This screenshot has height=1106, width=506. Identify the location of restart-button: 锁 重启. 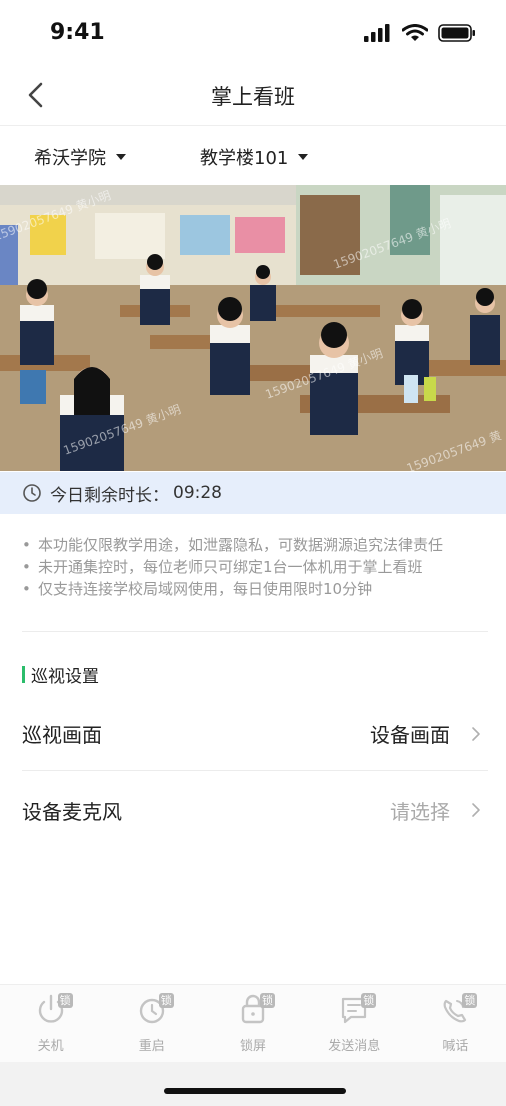
(151, 1023).